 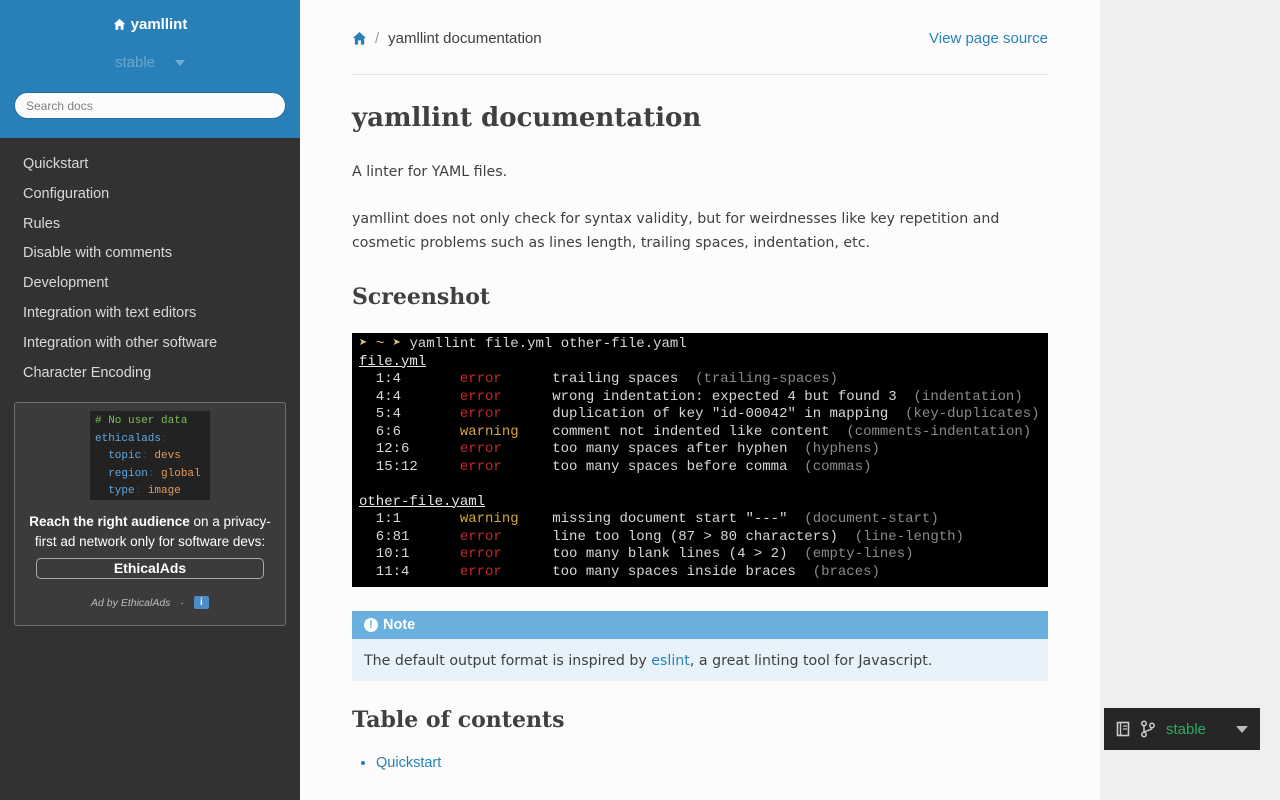 I want to click on note-title: ! Note, so click(x=700, y=625).